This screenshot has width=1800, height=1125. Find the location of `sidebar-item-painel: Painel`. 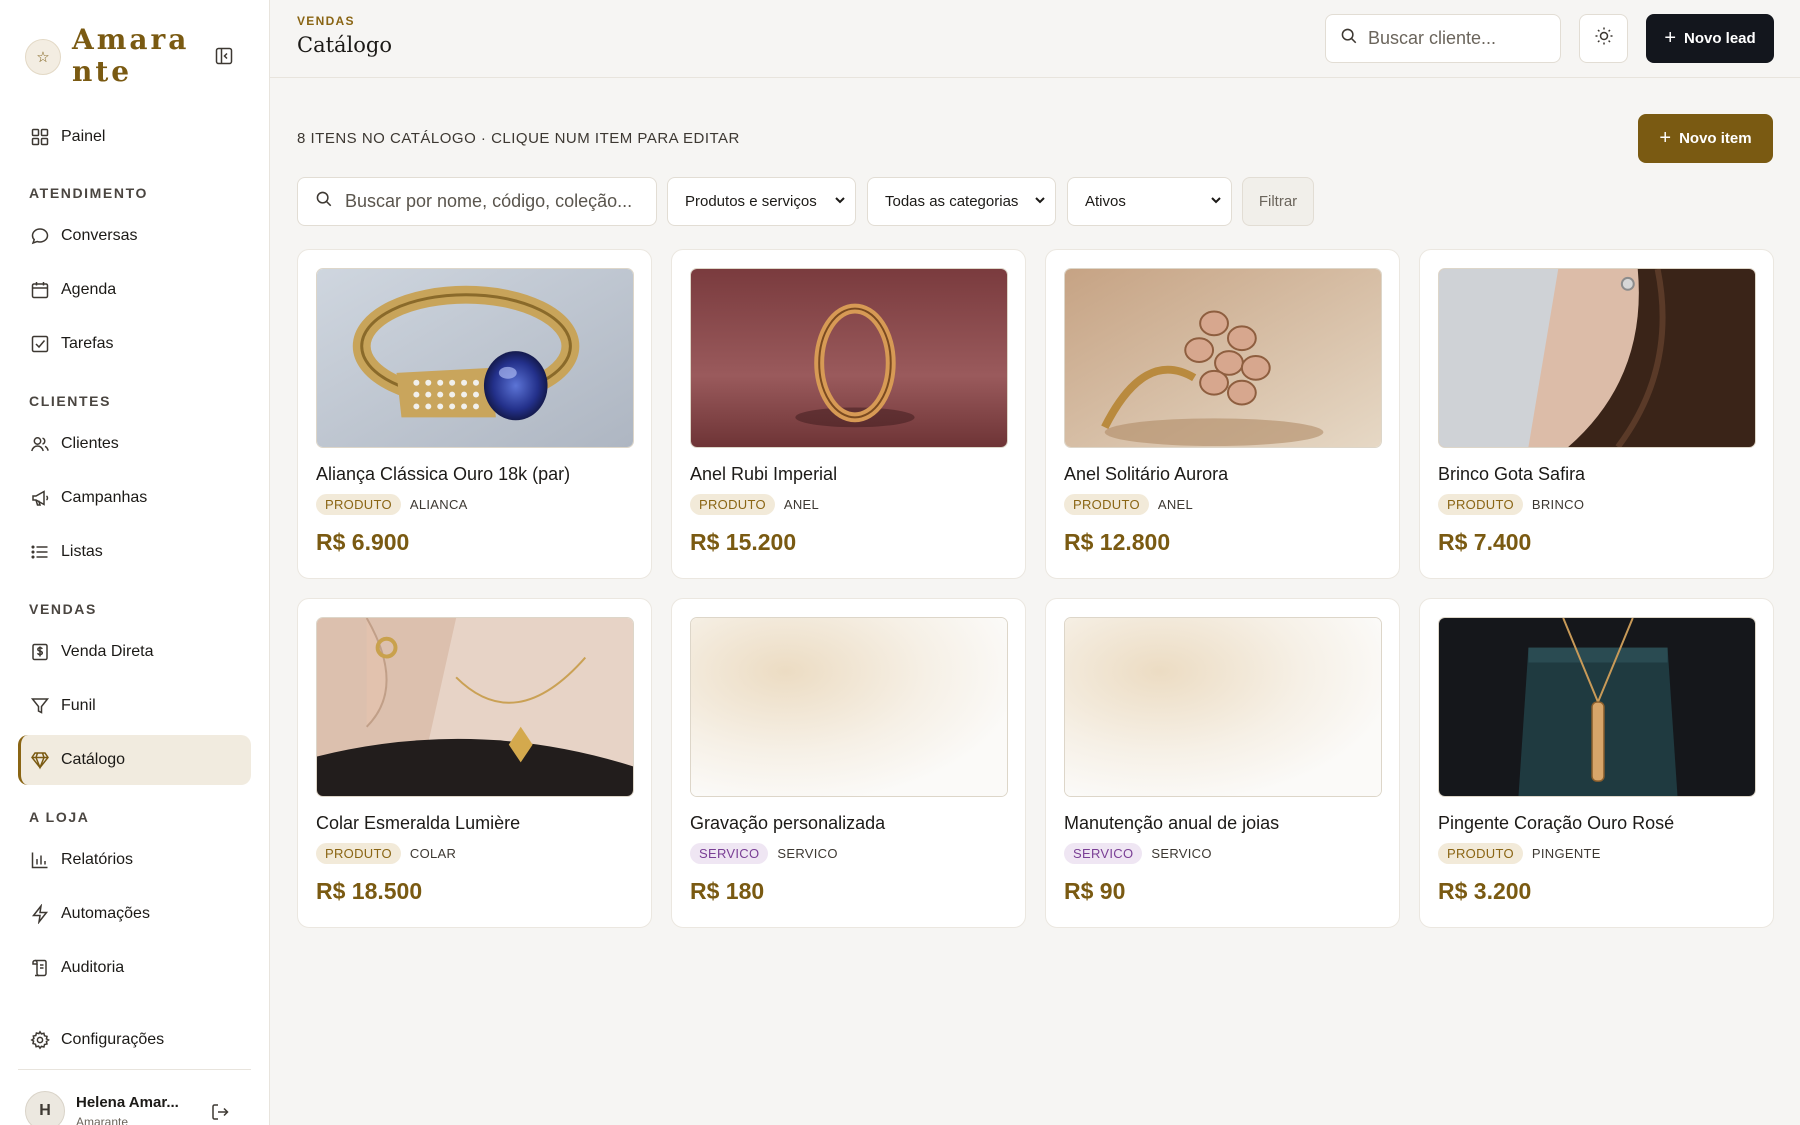

sidebar-item-painel: Painel is located at coordinates (134, 137).